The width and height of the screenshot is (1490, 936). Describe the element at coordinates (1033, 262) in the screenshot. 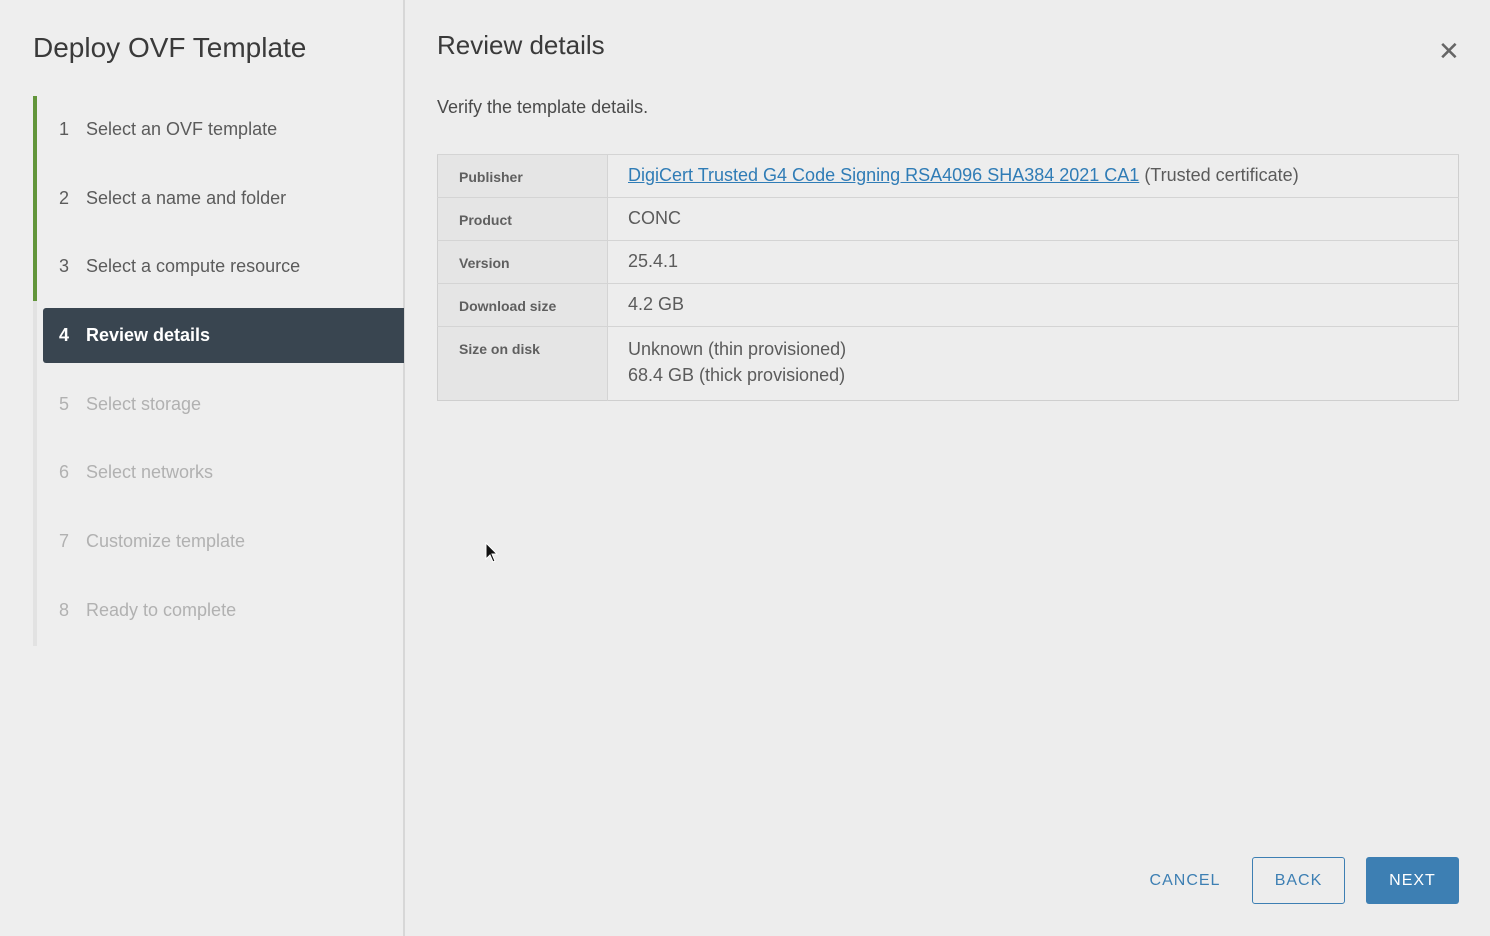

I see `version-value: 25.4.1` at that location.